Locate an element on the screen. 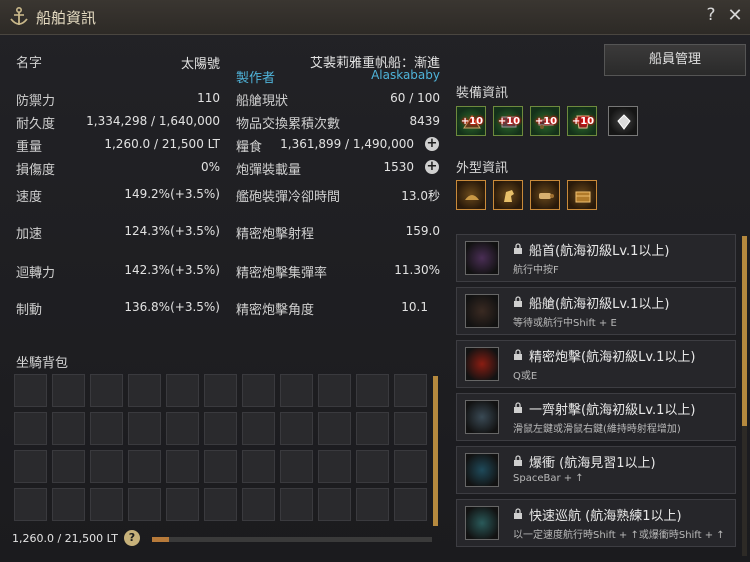 The image size is (750, 562). close-button: ✕ is located at coordinates (735, 16).